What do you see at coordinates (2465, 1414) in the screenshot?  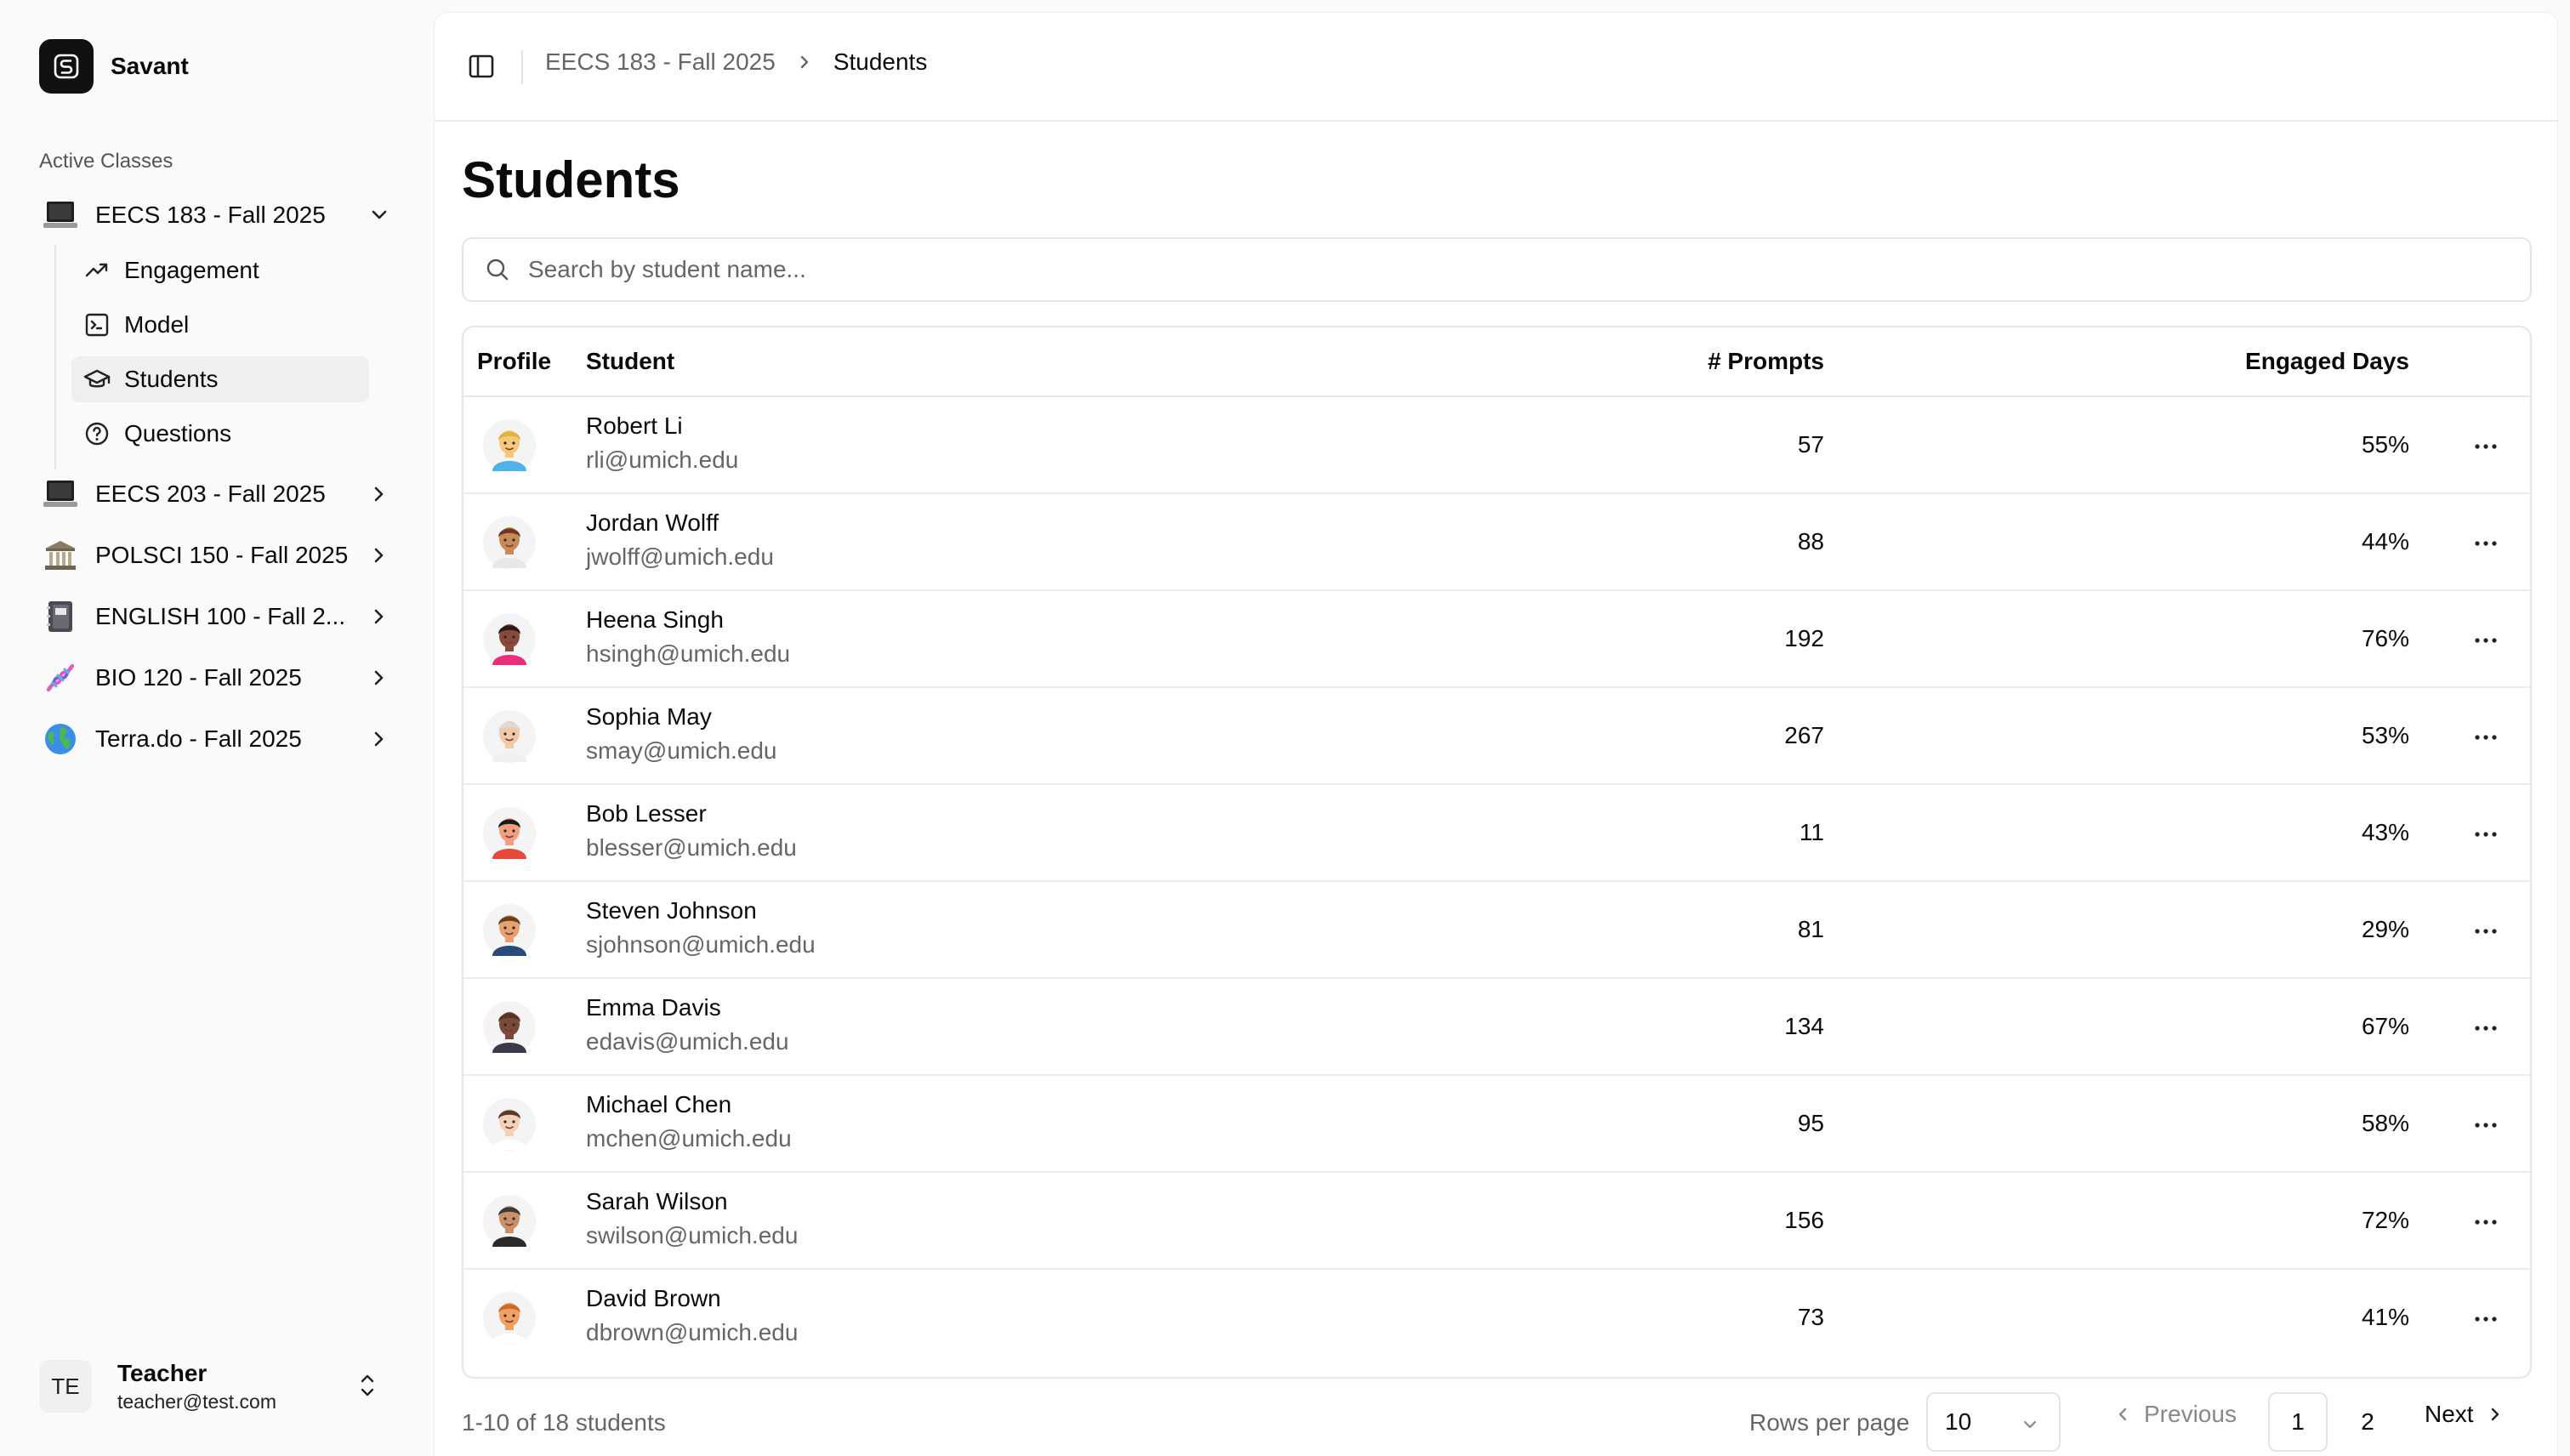 I see `next-page-button: Next` at bounding box center [2465, 1414].